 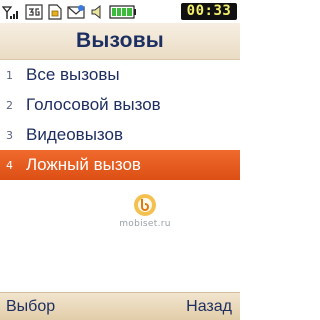 I want to click on menu-item-label: Видеовызов, so click(x=75, y=134).